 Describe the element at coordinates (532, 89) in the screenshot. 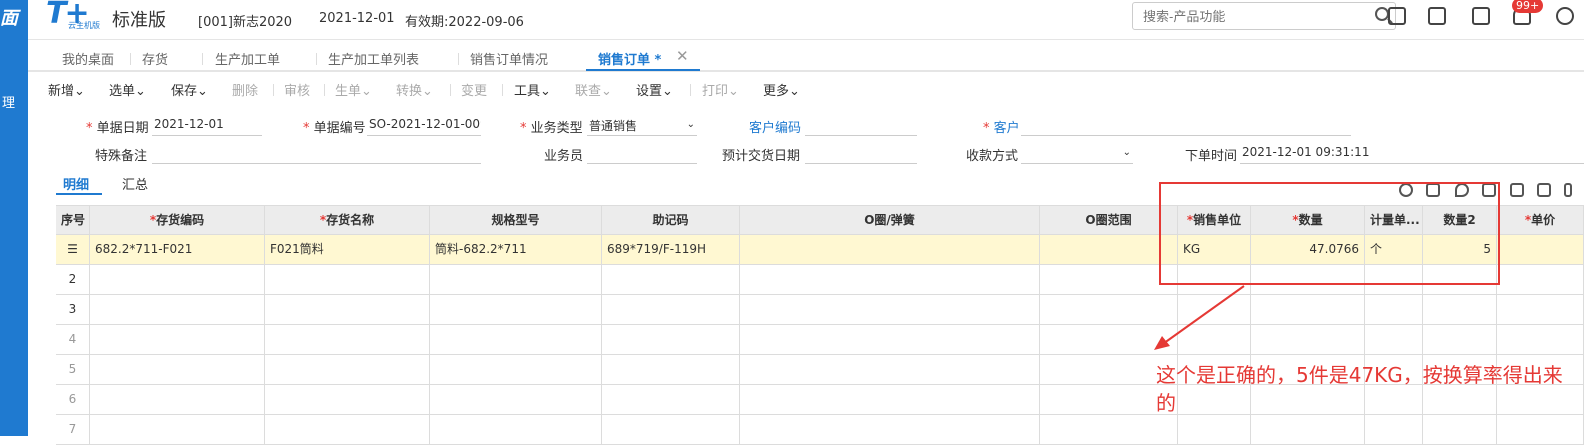

I see `tools-button: 工具⌄` at that location.